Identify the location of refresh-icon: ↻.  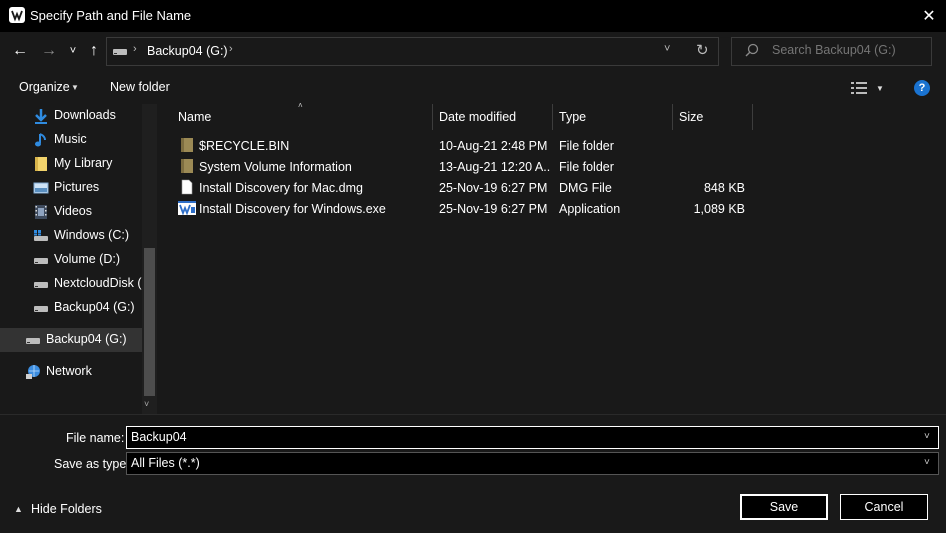
(702, 50).